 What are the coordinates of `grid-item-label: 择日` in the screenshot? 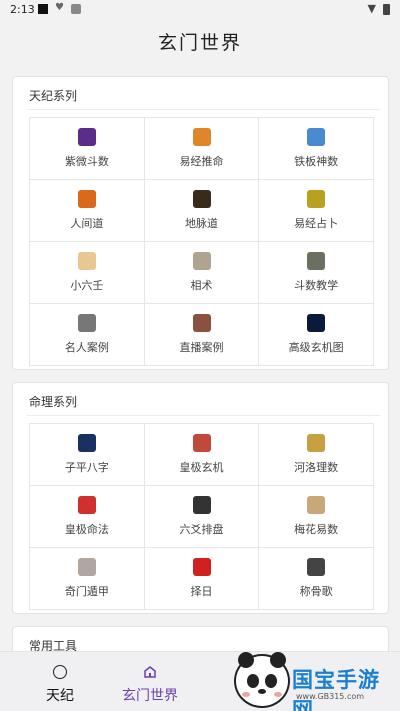 It's located at (201, 591).